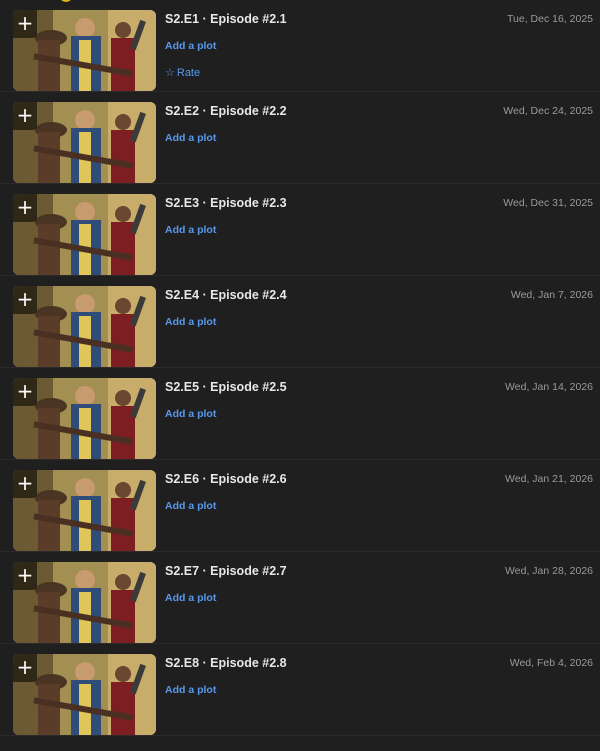 This screenshot has width=600, height=751. What do you see at coordinates (226, 571) in the screenshot?
I see `episode-title: S2.E7 · Episode #2.7` at bounding box center [226, 571].